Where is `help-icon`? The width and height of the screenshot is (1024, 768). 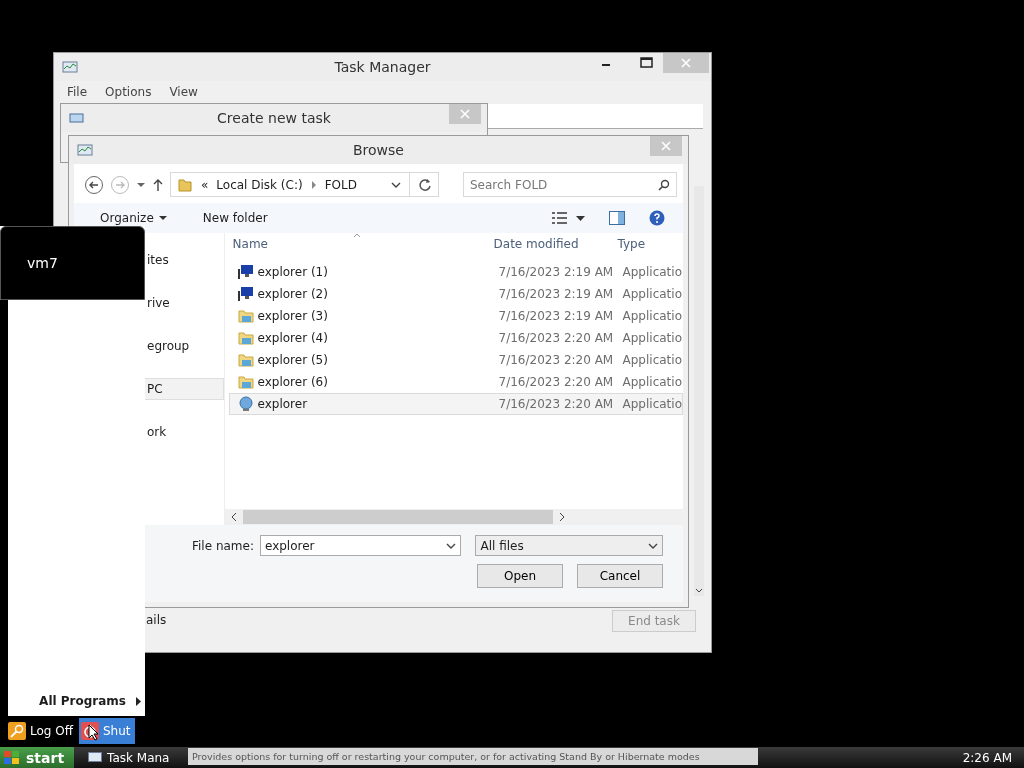
help-icon is located at coordinates (657, 218).